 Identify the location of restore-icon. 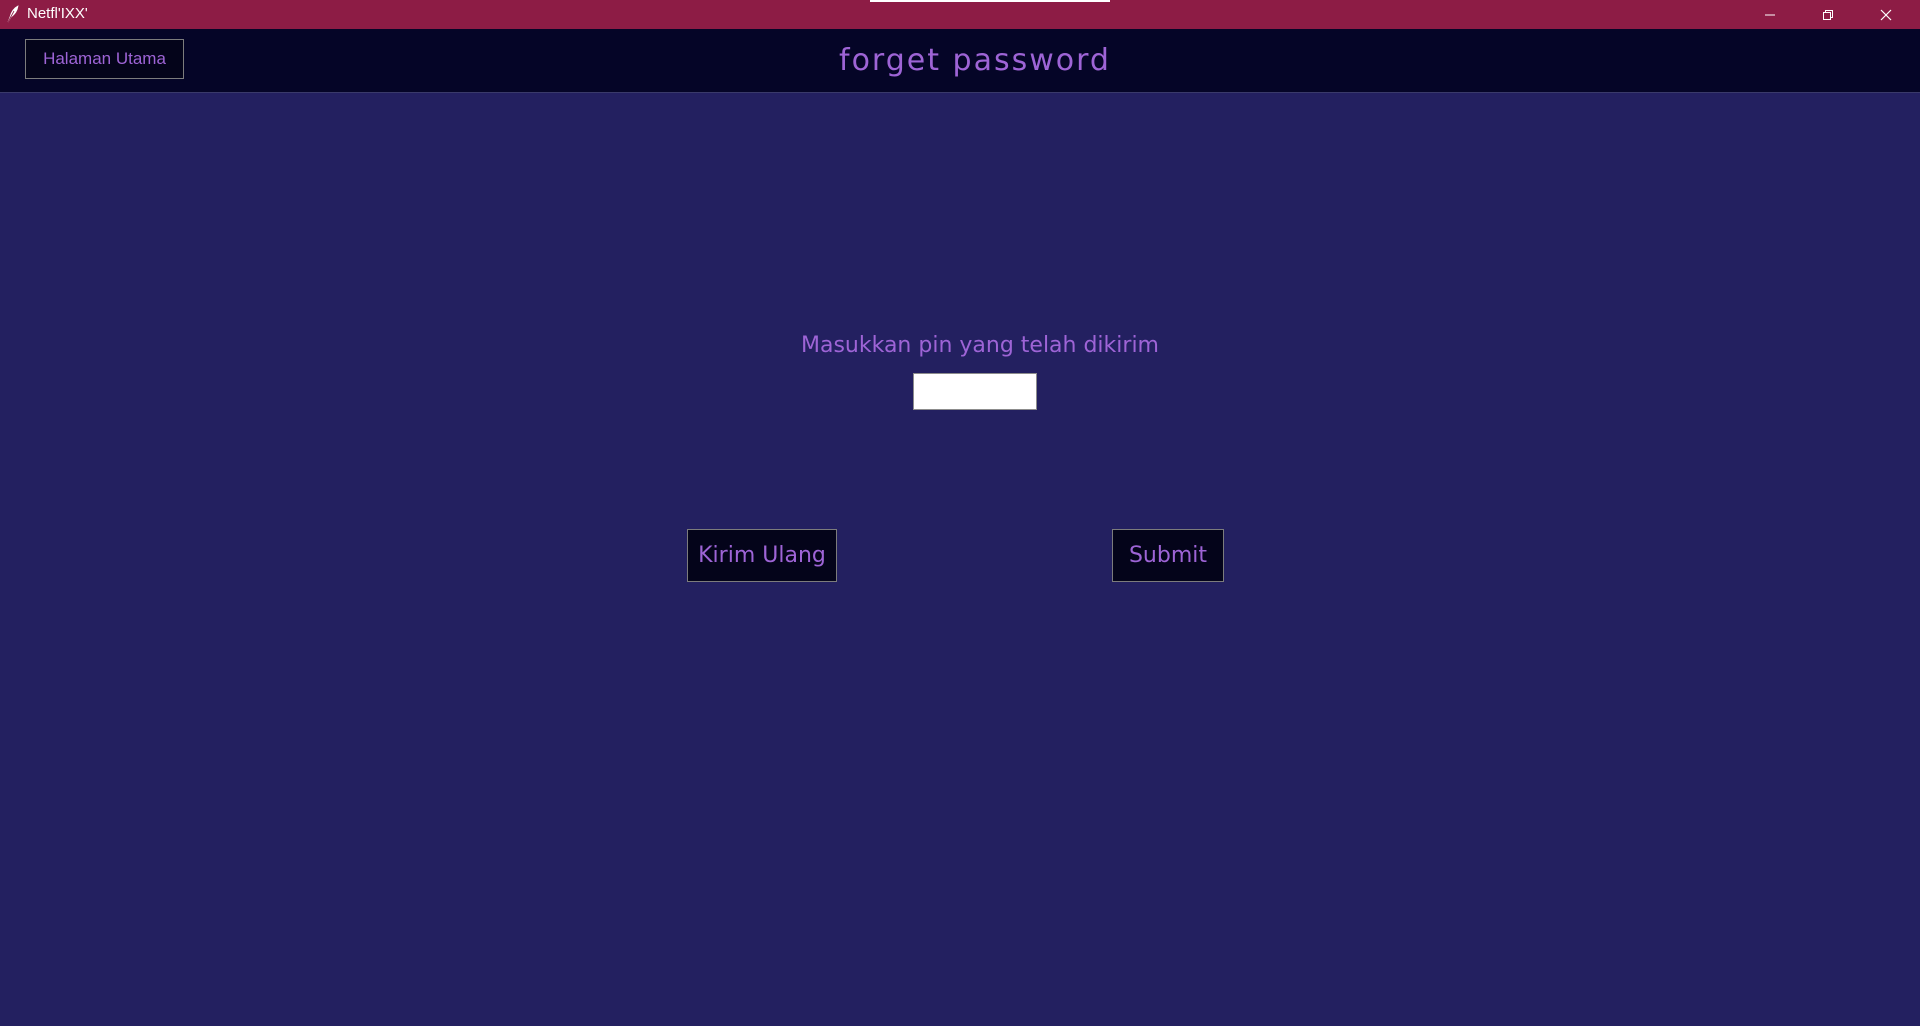
(1828, 15).